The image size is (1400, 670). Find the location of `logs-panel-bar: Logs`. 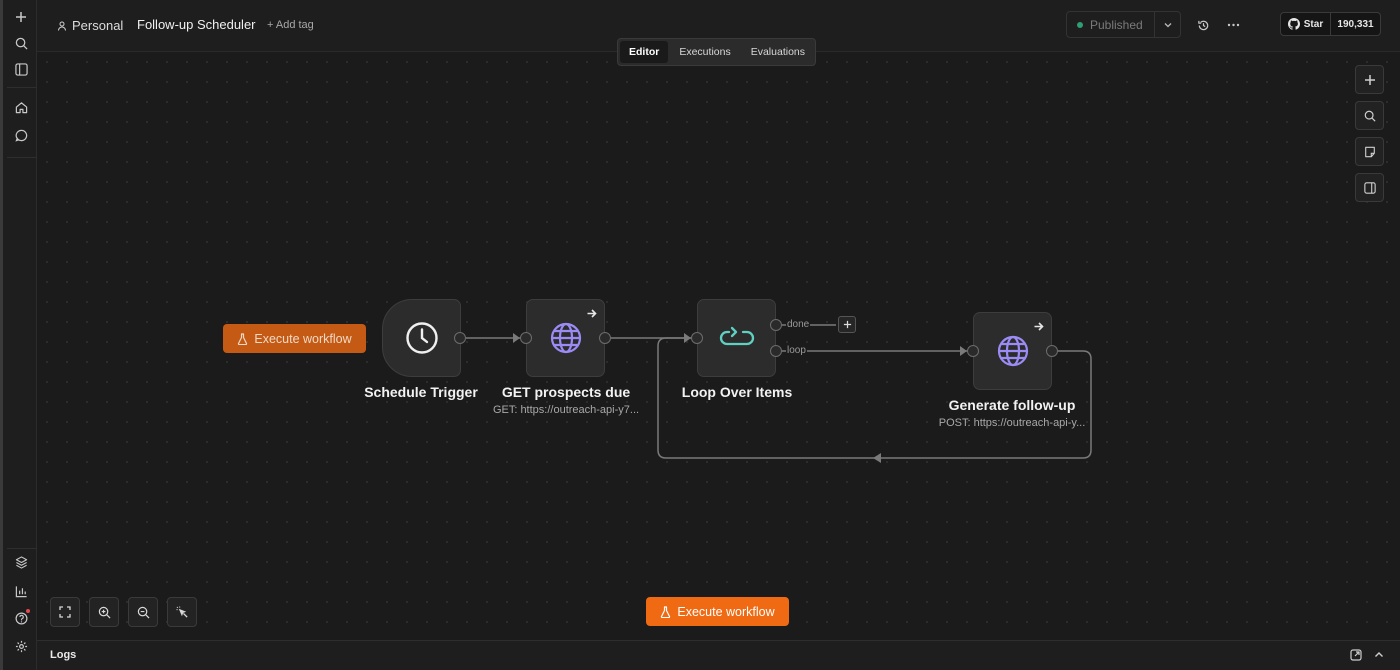

logs-panel-bar: Logs is located at coordinates (718, 655).